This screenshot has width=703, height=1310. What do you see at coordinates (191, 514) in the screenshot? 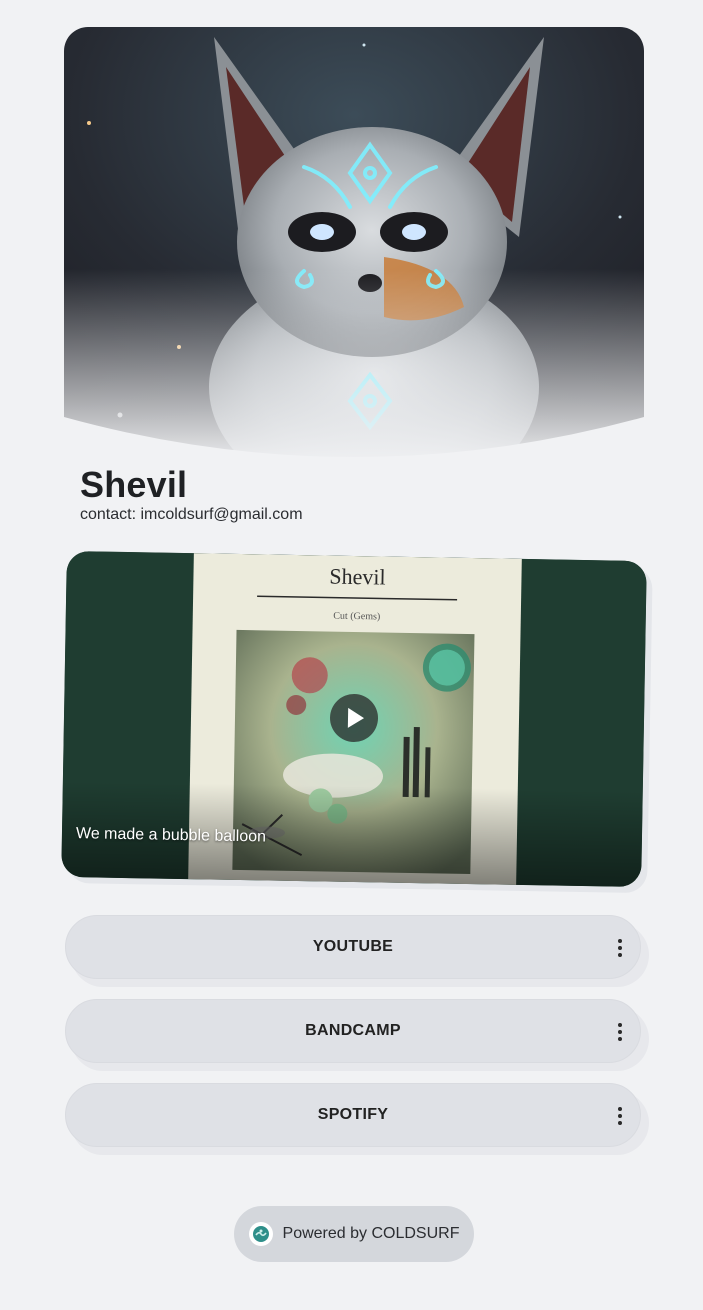
I see `profile-contact-email: contact: imcoldsurf@gmail.com` at bounding box center [191, 514].